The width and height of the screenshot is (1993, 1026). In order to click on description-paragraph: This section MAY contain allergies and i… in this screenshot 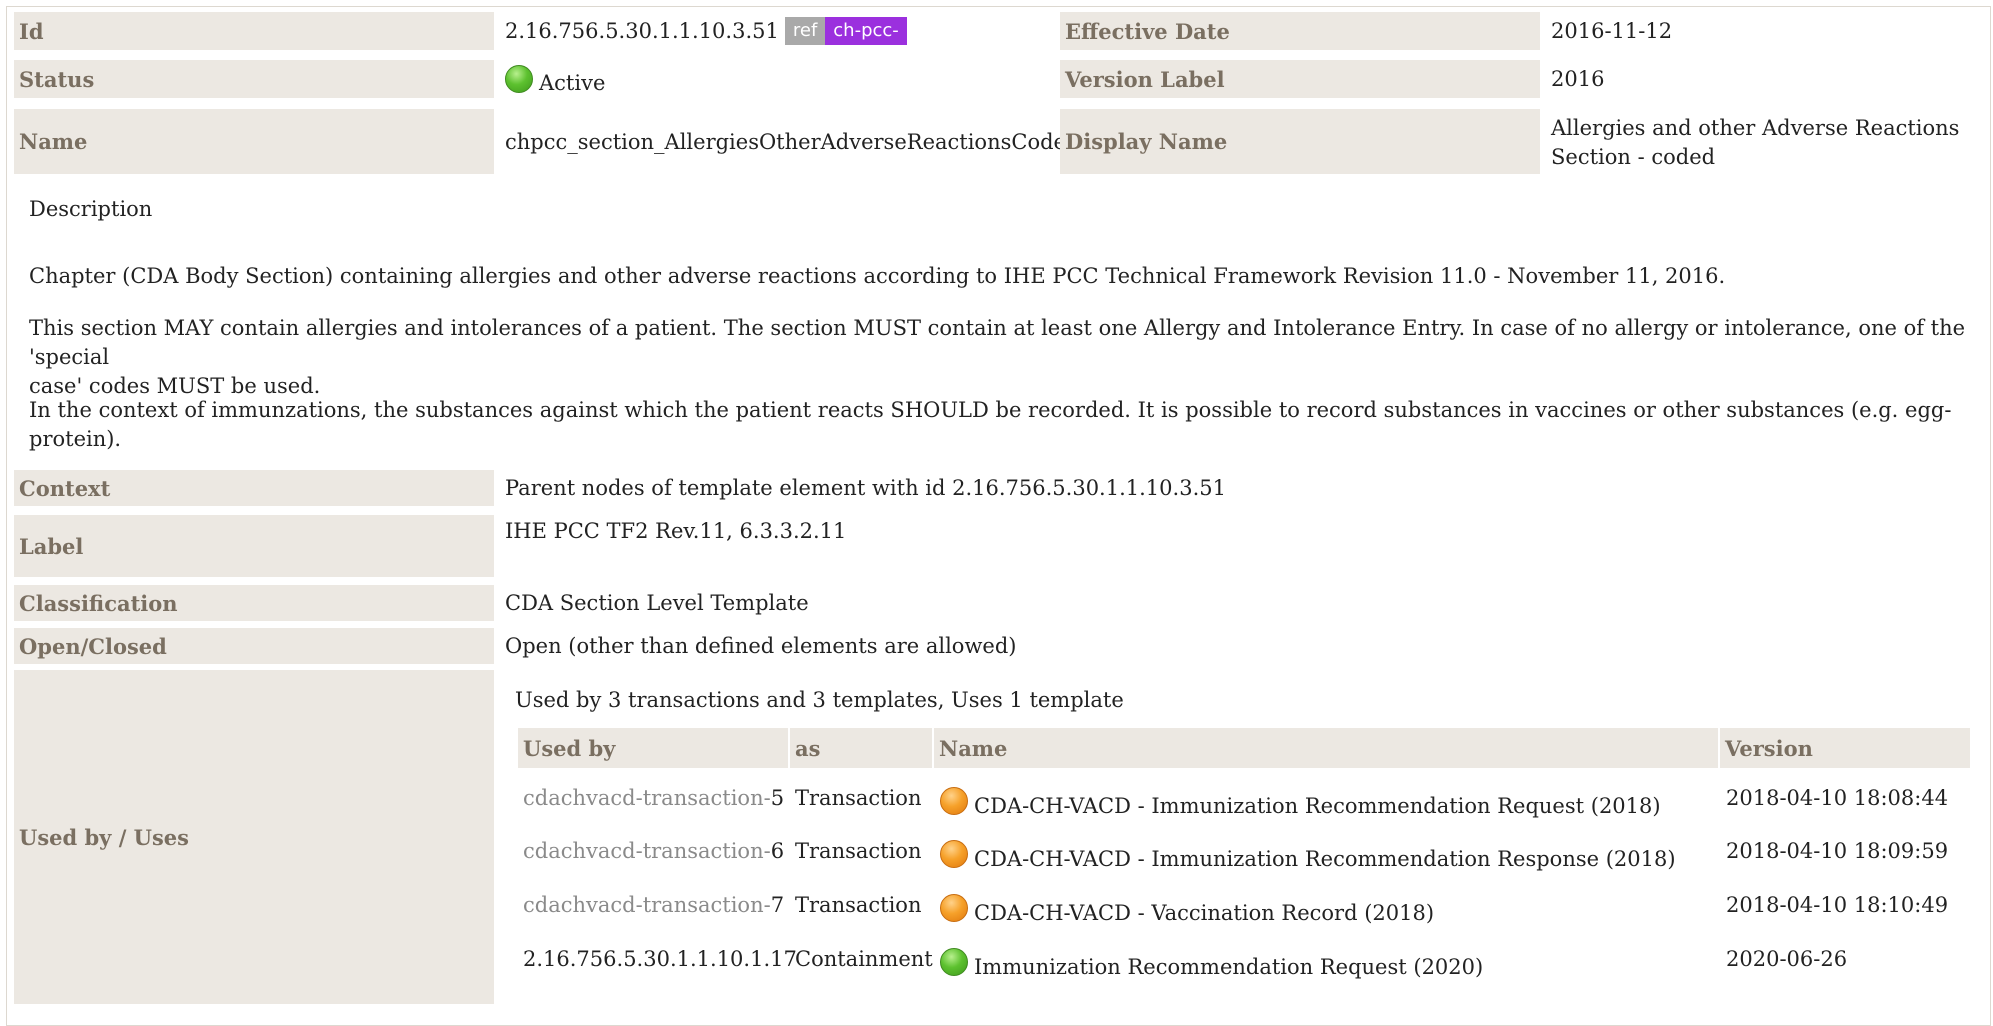, I will do `click(999, 357)`.